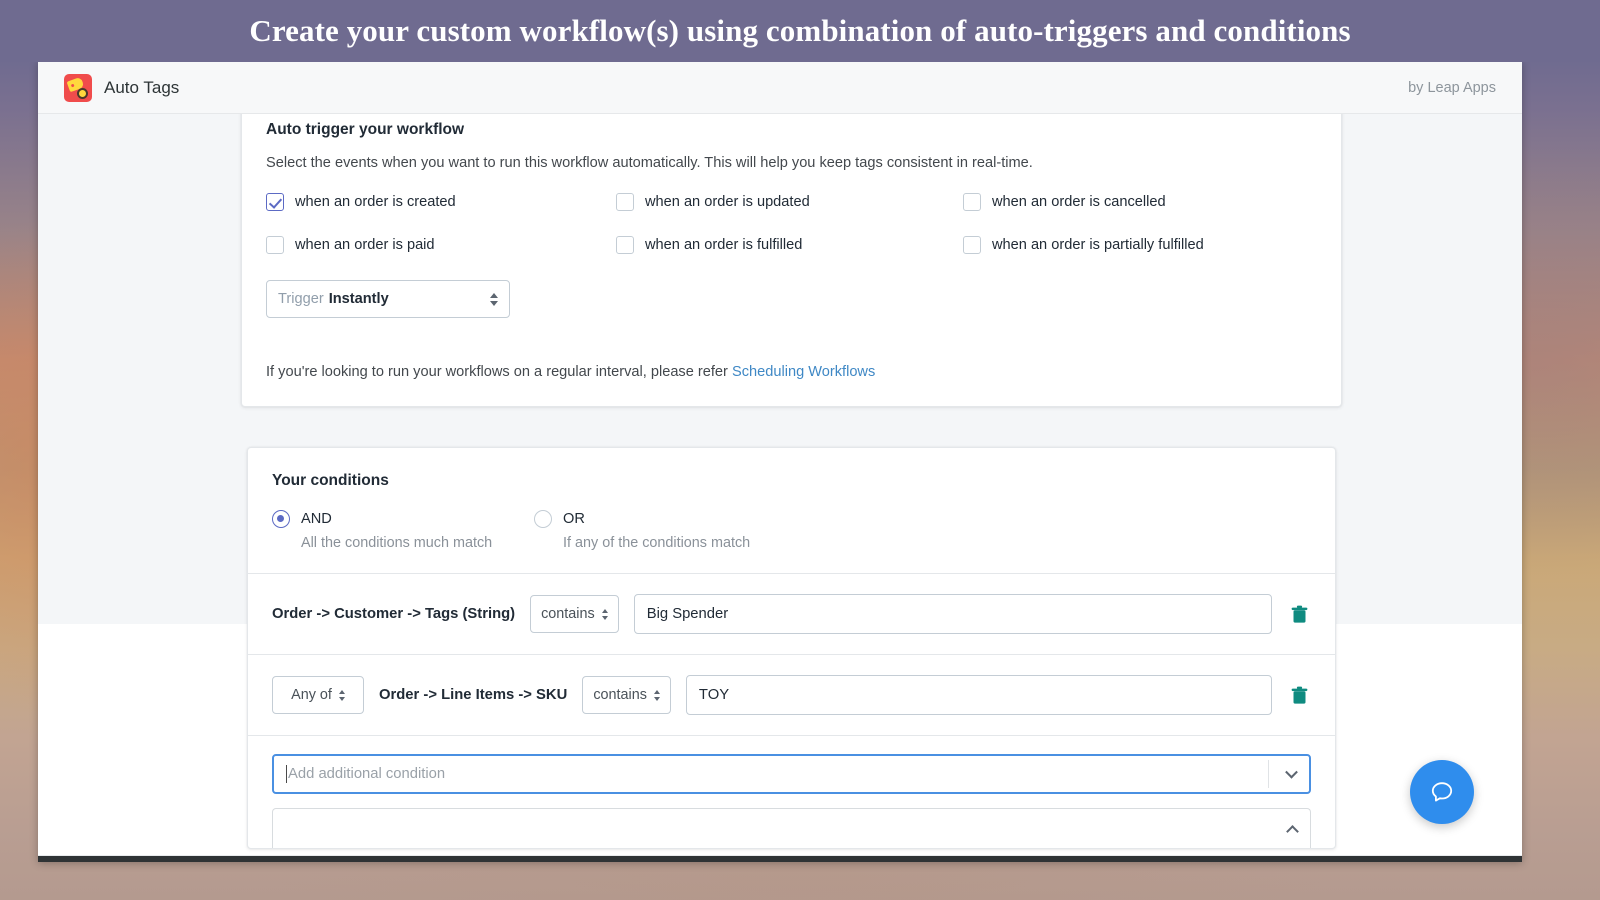 The image size is (1600, 900). What do you see at coordinates (1291, 772) in the screenshot?
I see `chevron-down-icon` at bounding box center [1291, 772].